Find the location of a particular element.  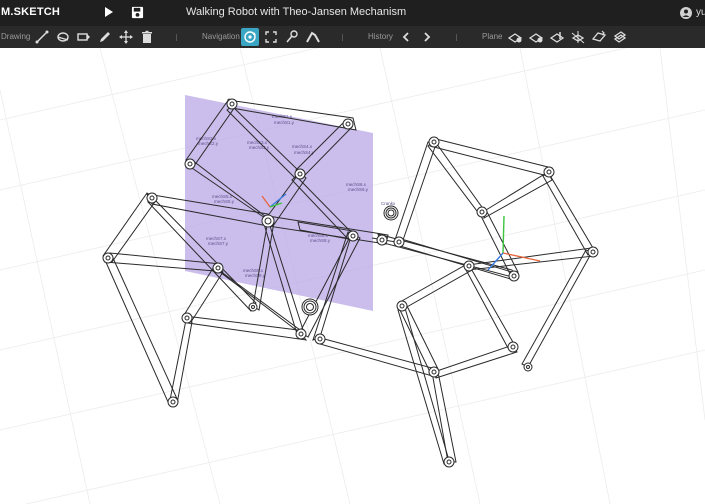

trash-icon is located at coordinates (147, 36).